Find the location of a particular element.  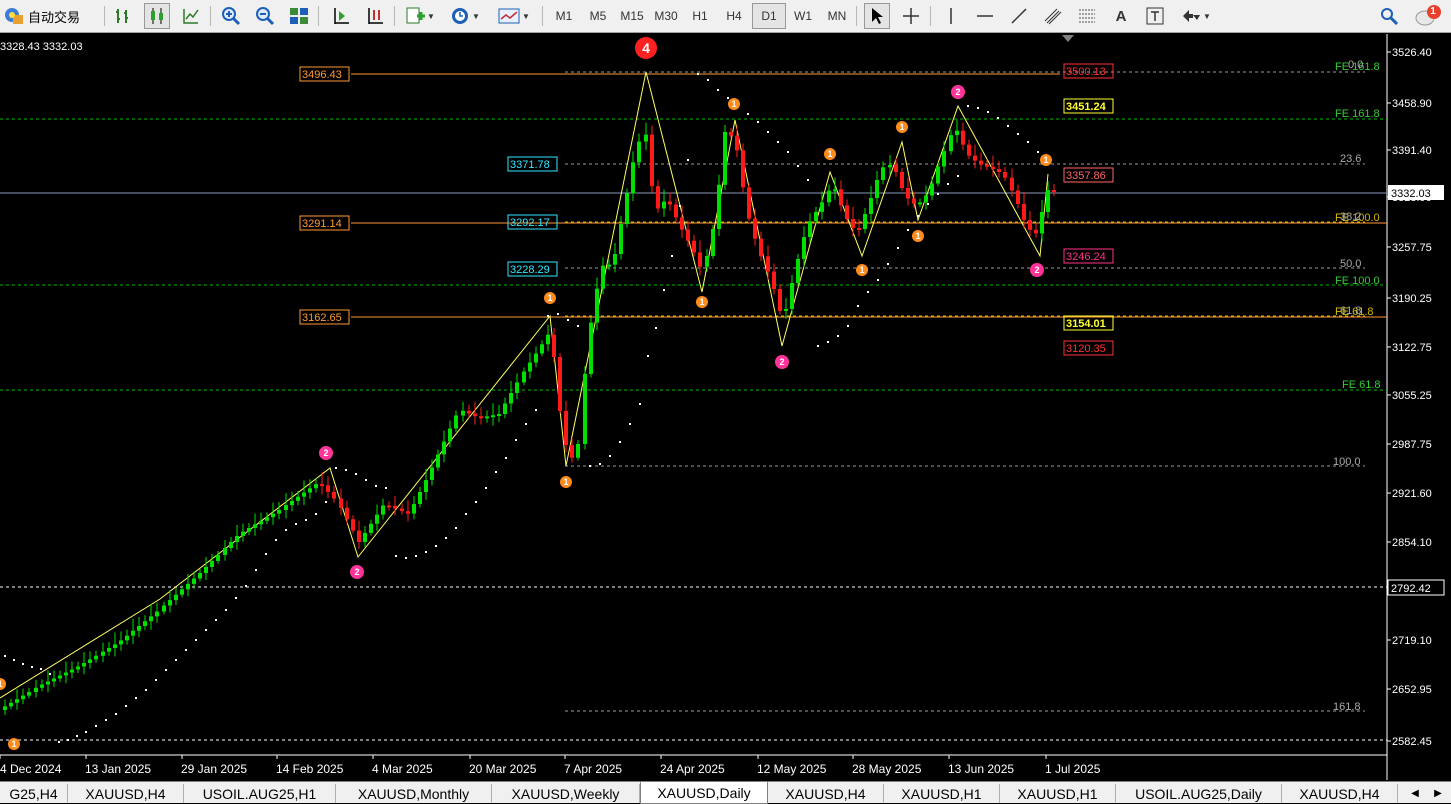

level-label: 3371.78 is located at coordinates (530, 165).